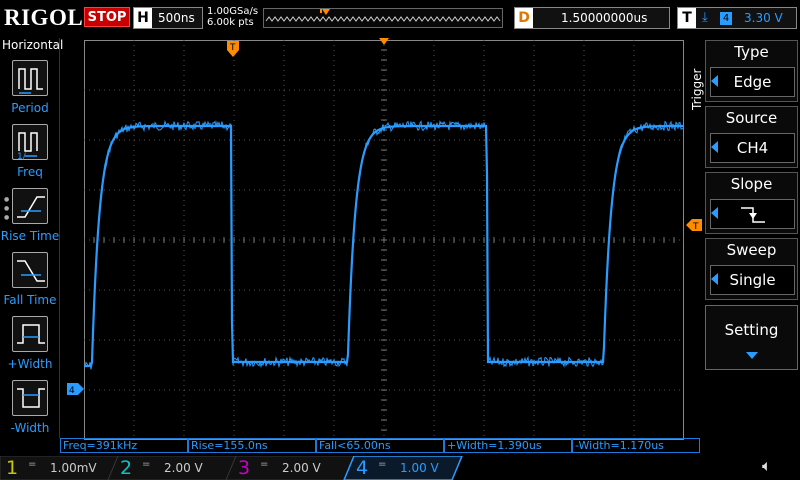 The height and width of the screenshot is (480, 800). Describe the element at coordinates (30, 108) in the screenshot. I see `measure-label: Period` at that location.